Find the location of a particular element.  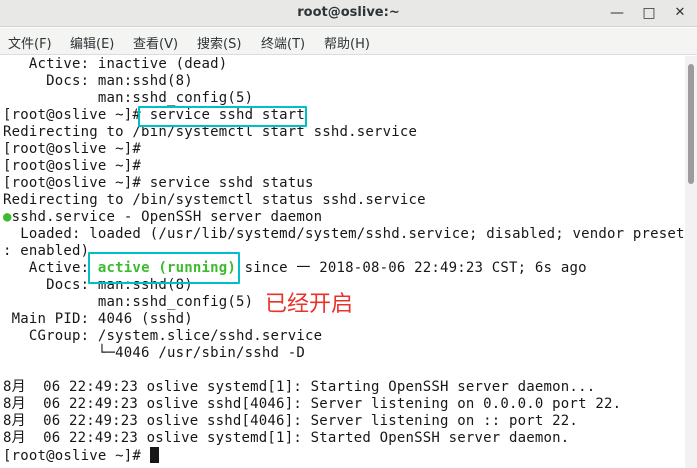

service-name: sshd.service - OpenSSH server daemon is located at coordinates (167, 217).